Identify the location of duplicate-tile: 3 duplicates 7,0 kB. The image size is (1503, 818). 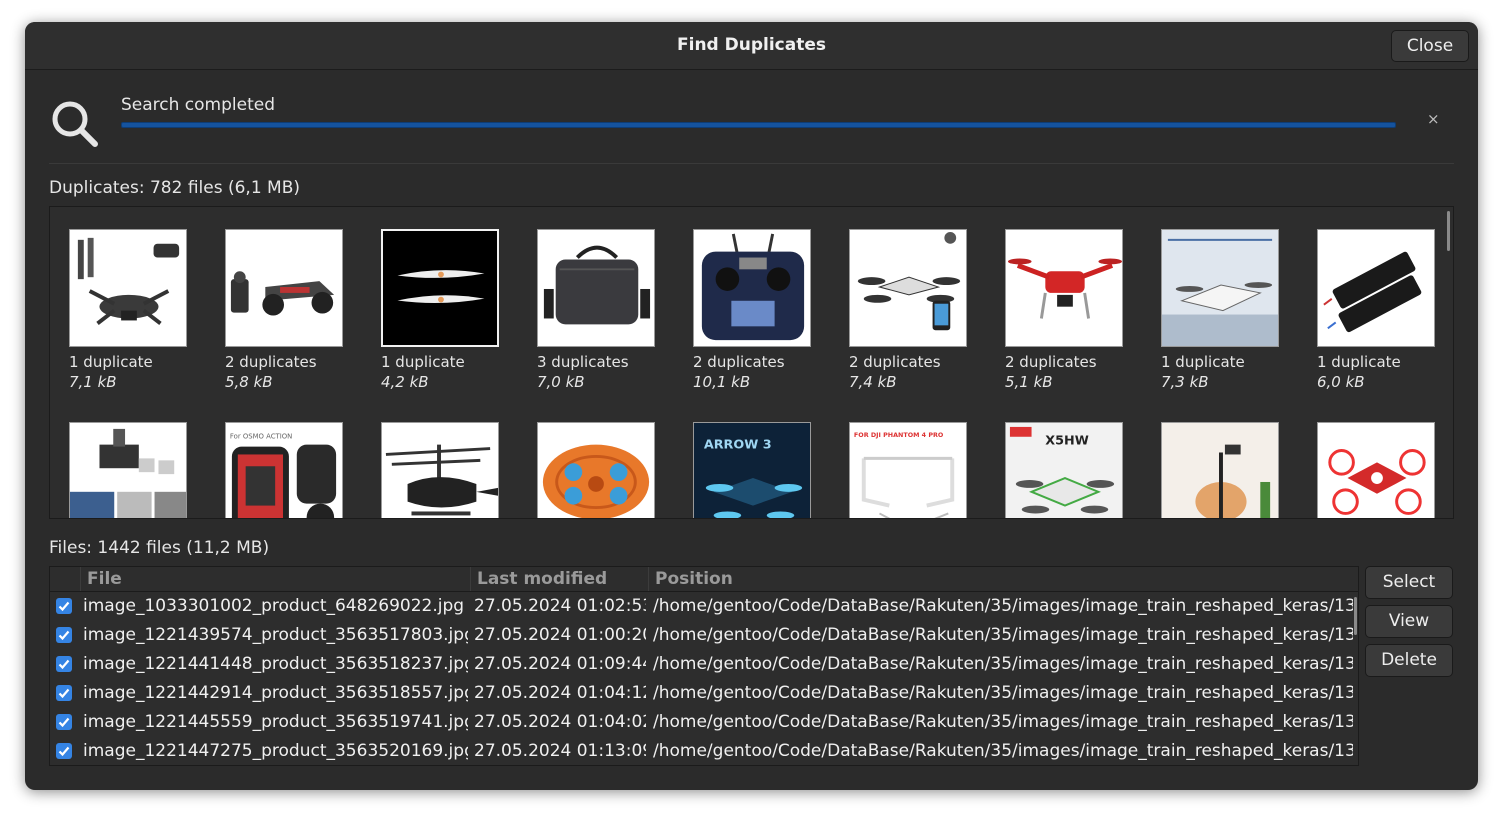
(596, 310).